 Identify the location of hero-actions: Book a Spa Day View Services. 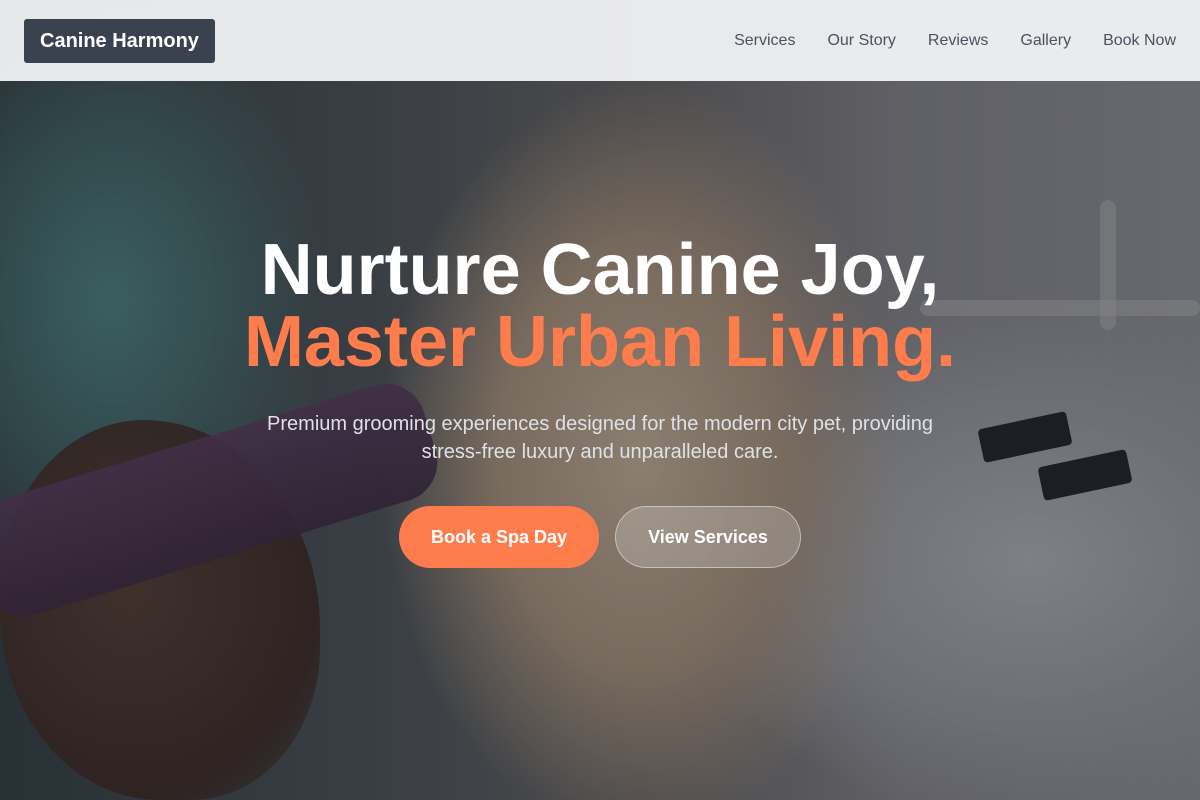
(600, 537).